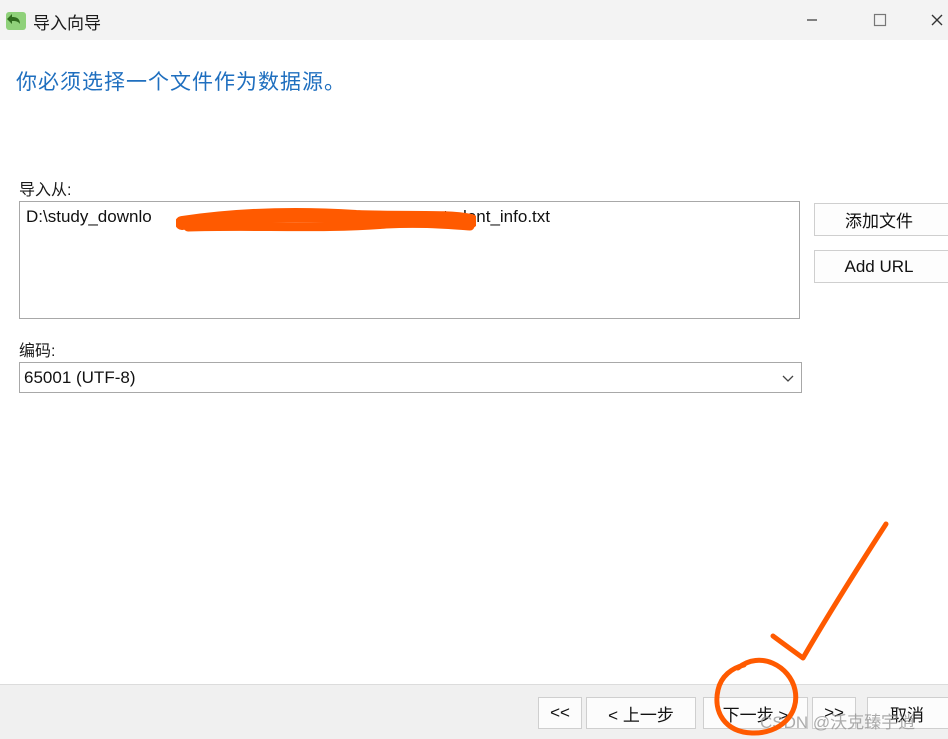  What do you see at coordinates (326, 220) in the screenshot?
I see `redaction-mark` at bounding box center [326, 220].